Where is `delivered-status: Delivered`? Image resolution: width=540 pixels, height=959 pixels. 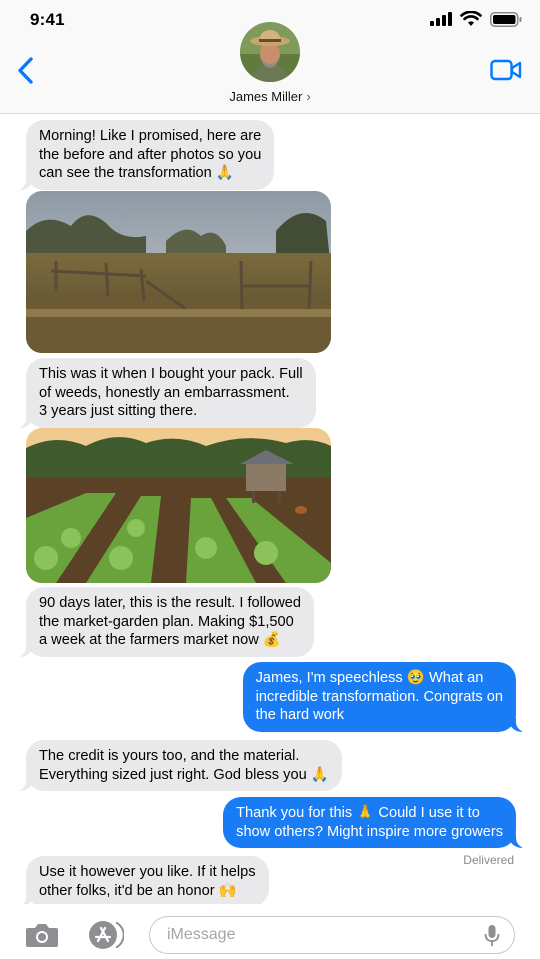
delivered-status: Delivered is located at coordinates (488, 860).